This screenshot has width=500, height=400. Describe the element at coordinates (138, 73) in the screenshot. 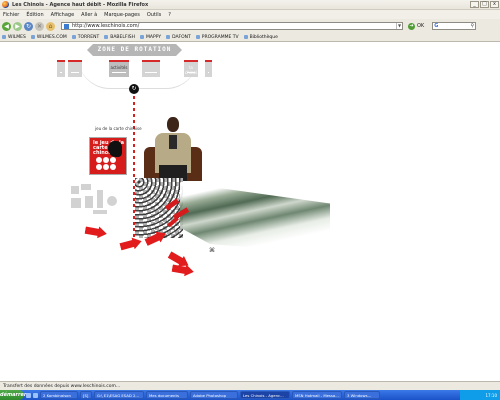

I see `rotation-arc` at that location.